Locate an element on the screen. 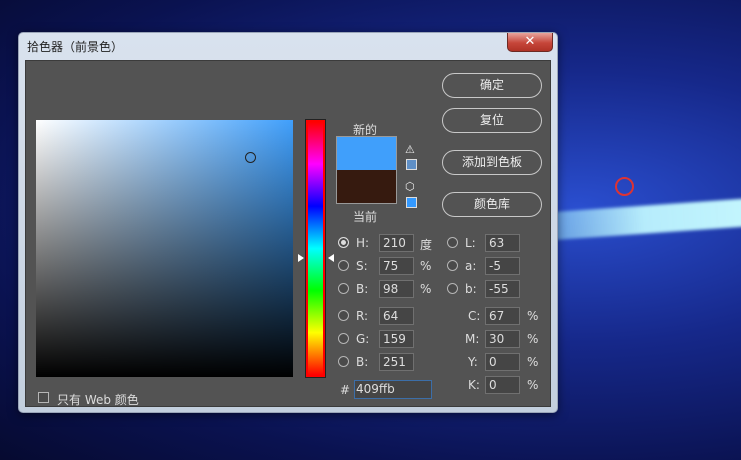 The height and width of the screenshot is (460, 741). hue-radio is located at coordinates (343, 242).